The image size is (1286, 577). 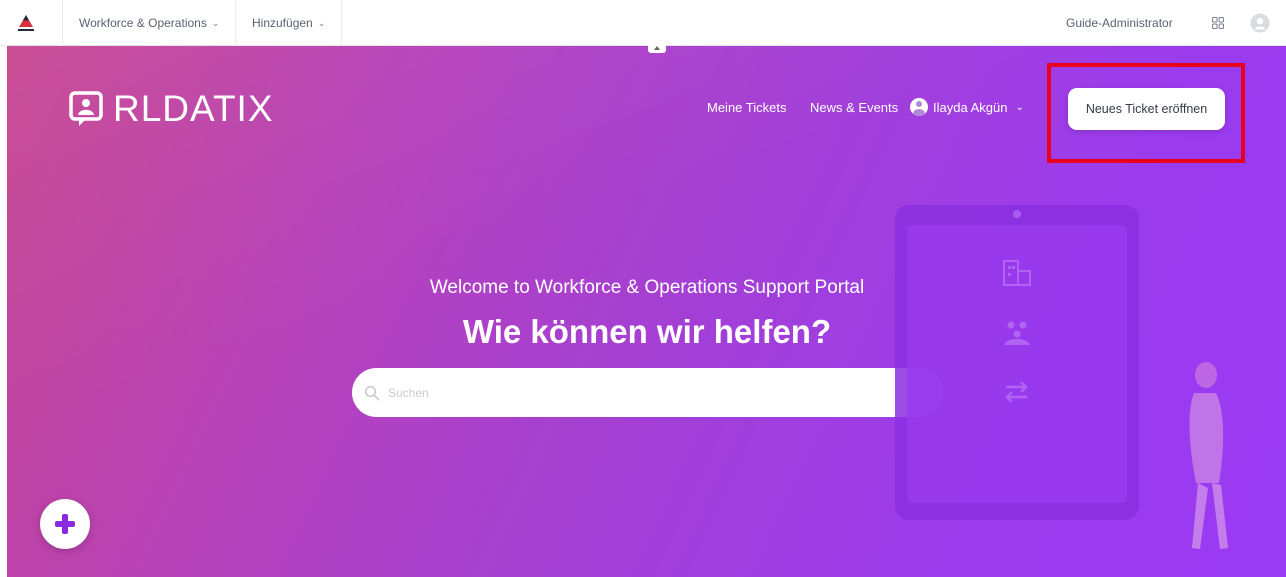 I want to click on workforce-operations-menu-label: Workforce & Operations, so click(x=143, y=23).